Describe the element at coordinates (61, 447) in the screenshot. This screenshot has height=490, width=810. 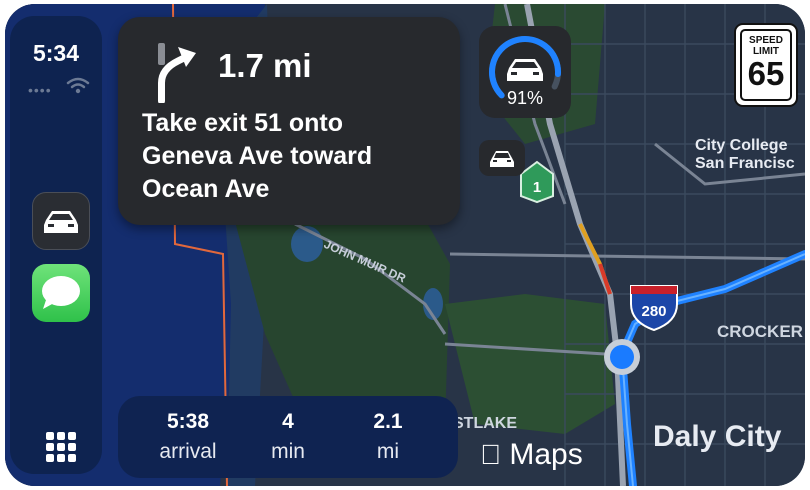
I see `app-grid-icon` at that location.